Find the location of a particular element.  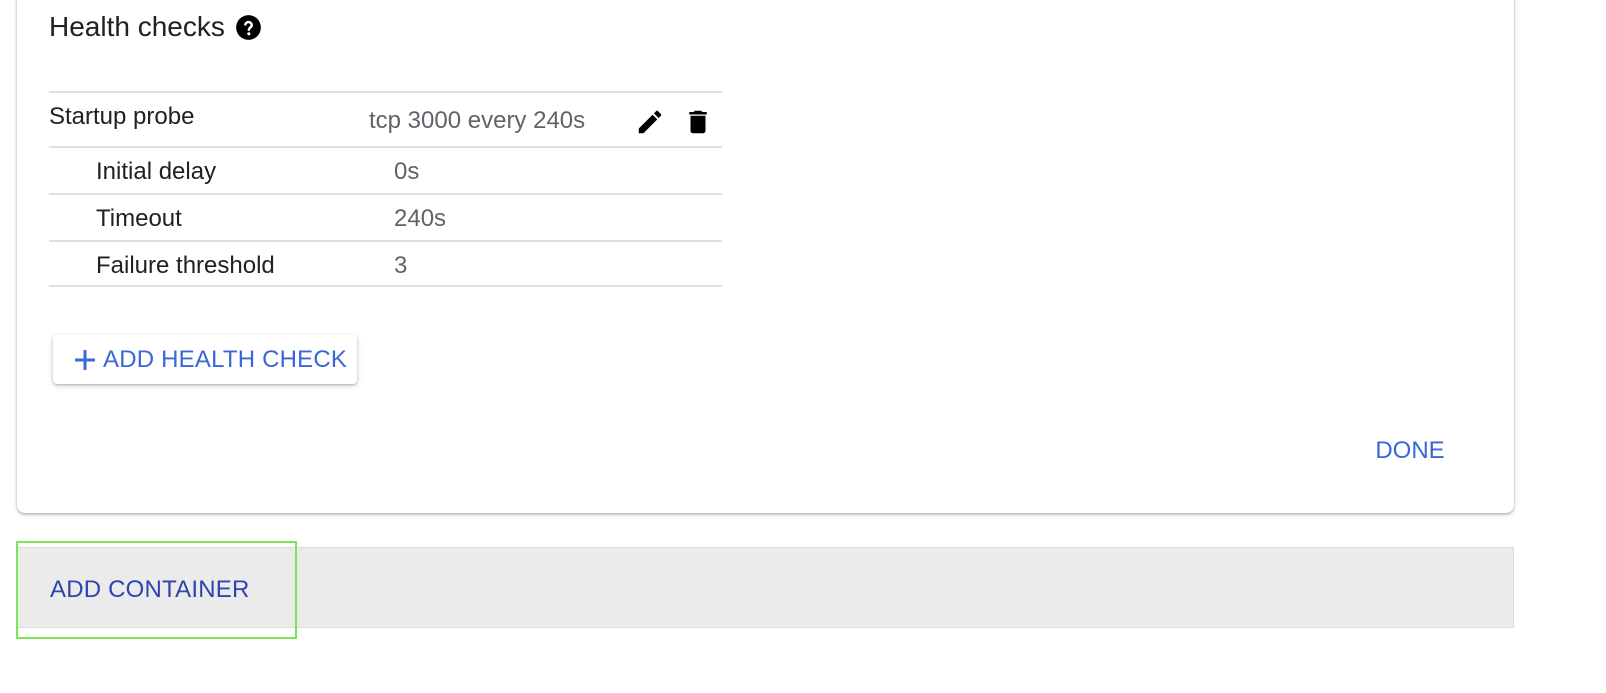

add-health-check-button: ADD HEALTH CHECK is located at coordinates (205, 359).